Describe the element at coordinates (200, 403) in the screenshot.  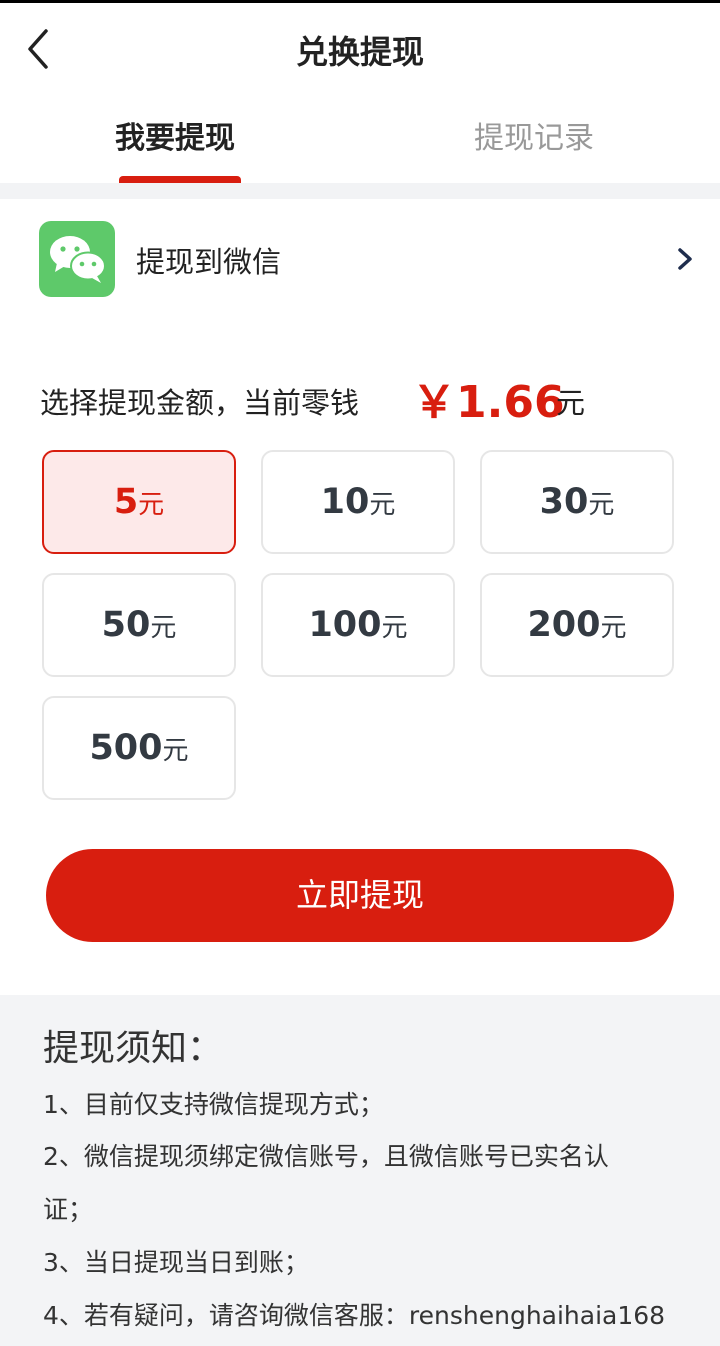
I see `balance-label: 选择提现金额，当前零钱` at that location.